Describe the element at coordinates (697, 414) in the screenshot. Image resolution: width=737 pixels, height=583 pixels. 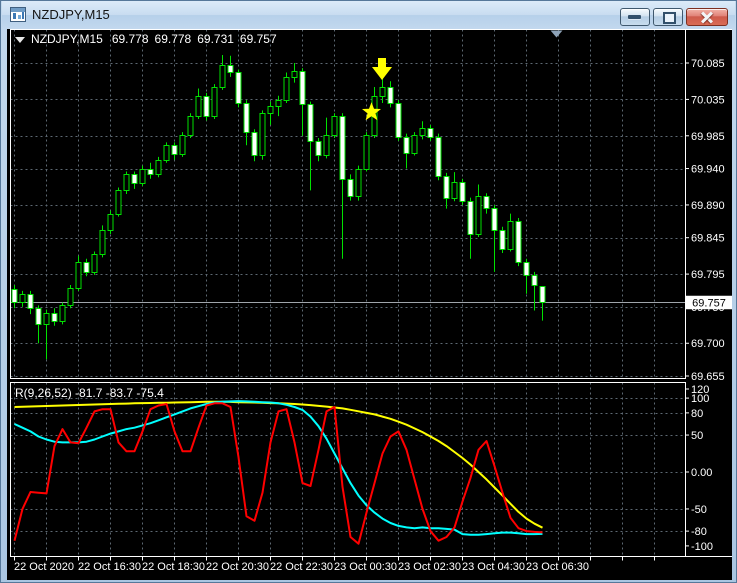
I see `indicator-axis-label: 80` at that location.